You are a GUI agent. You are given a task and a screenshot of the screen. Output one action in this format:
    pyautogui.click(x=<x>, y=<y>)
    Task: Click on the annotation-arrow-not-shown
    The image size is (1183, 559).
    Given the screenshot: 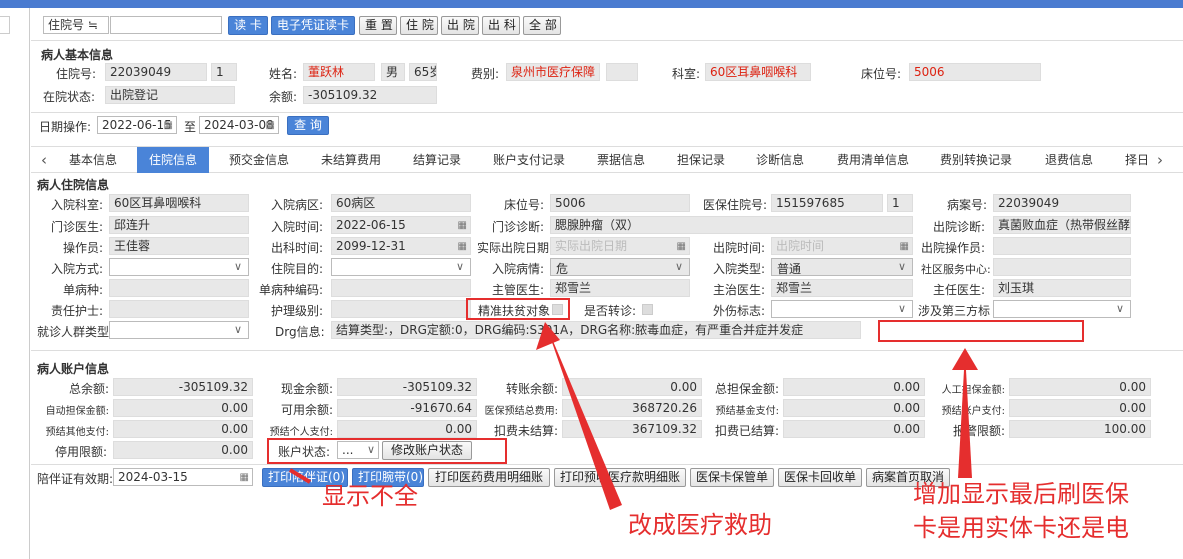 What is the action you would take?
    pyautogui.click(x=300, y=476)
    